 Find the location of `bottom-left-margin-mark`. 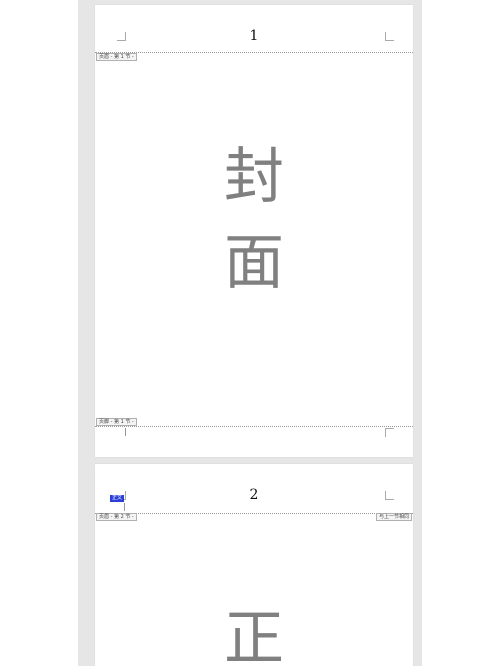

bottom-left-margin-mark is located at coordinates (125, 432).